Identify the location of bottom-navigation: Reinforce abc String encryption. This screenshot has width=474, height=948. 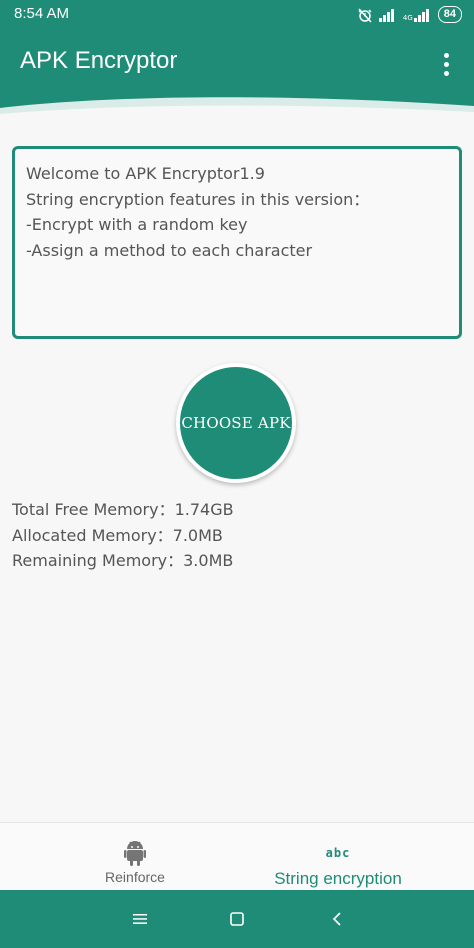
(237, 856).